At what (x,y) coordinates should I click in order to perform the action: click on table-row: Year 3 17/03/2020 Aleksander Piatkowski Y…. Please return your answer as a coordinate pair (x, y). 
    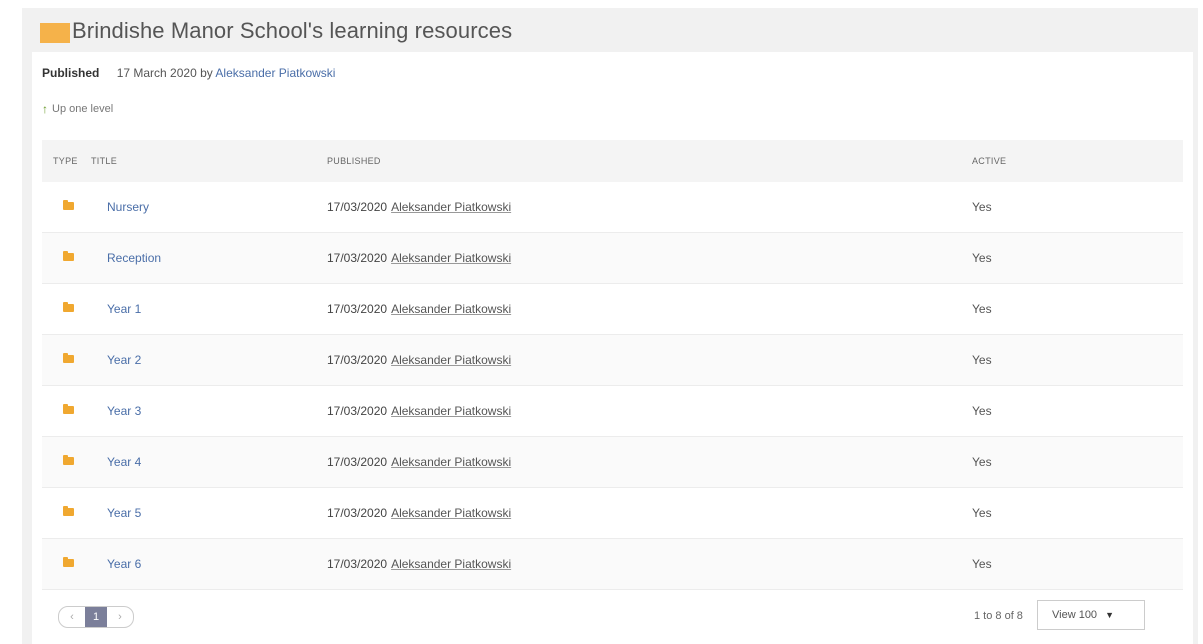
    Looking at the image, I should click on (612, 411).